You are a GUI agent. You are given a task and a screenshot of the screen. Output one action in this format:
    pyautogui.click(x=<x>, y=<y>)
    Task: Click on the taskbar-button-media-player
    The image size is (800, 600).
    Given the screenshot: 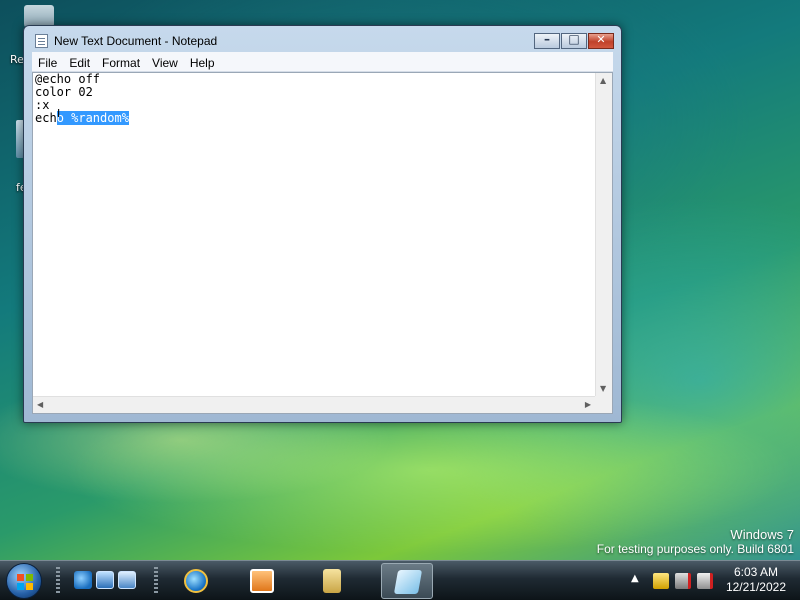 What is the action you would take?
    pyautogui.click(x=262, y=581)
    